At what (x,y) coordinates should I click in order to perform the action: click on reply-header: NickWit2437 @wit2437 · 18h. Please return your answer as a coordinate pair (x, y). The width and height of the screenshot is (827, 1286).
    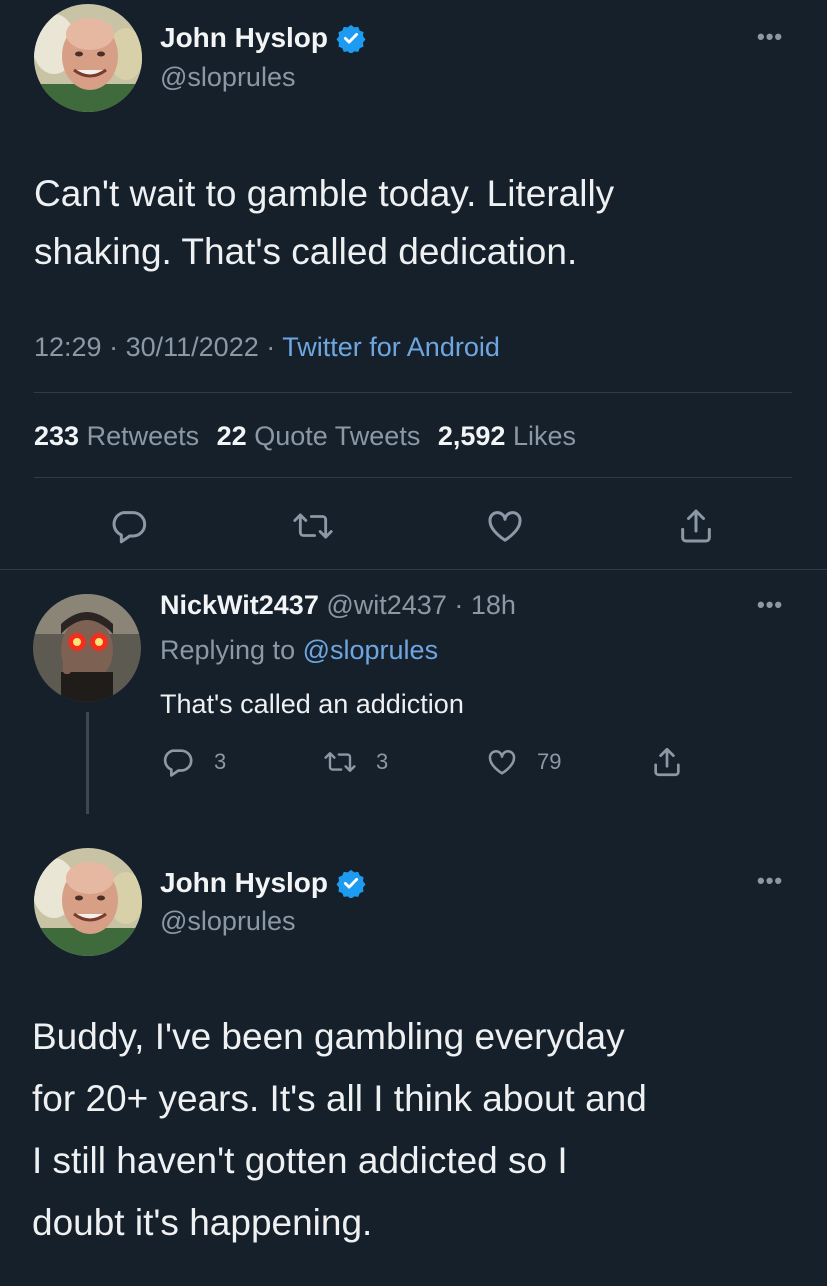
    Looking at the image, I should click on (338, 605).